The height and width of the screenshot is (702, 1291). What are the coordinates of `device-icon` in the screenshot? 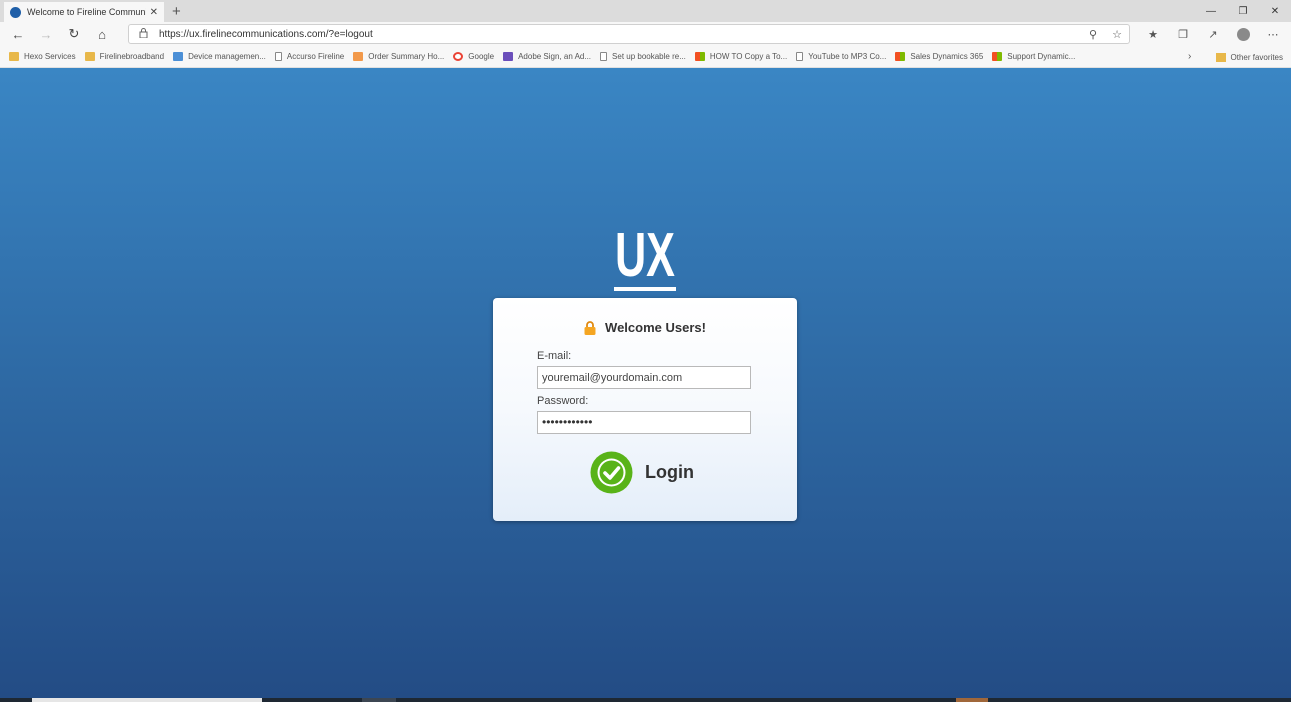 It's located at (178, 56).